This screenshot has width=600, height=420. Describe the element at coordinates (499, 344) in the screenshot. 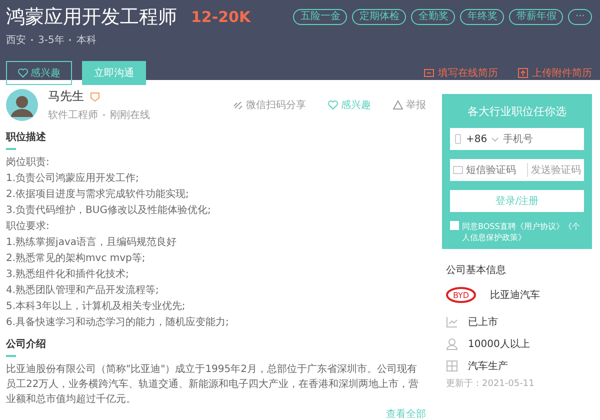

I see `company-fact: 10000人以上` at that location.